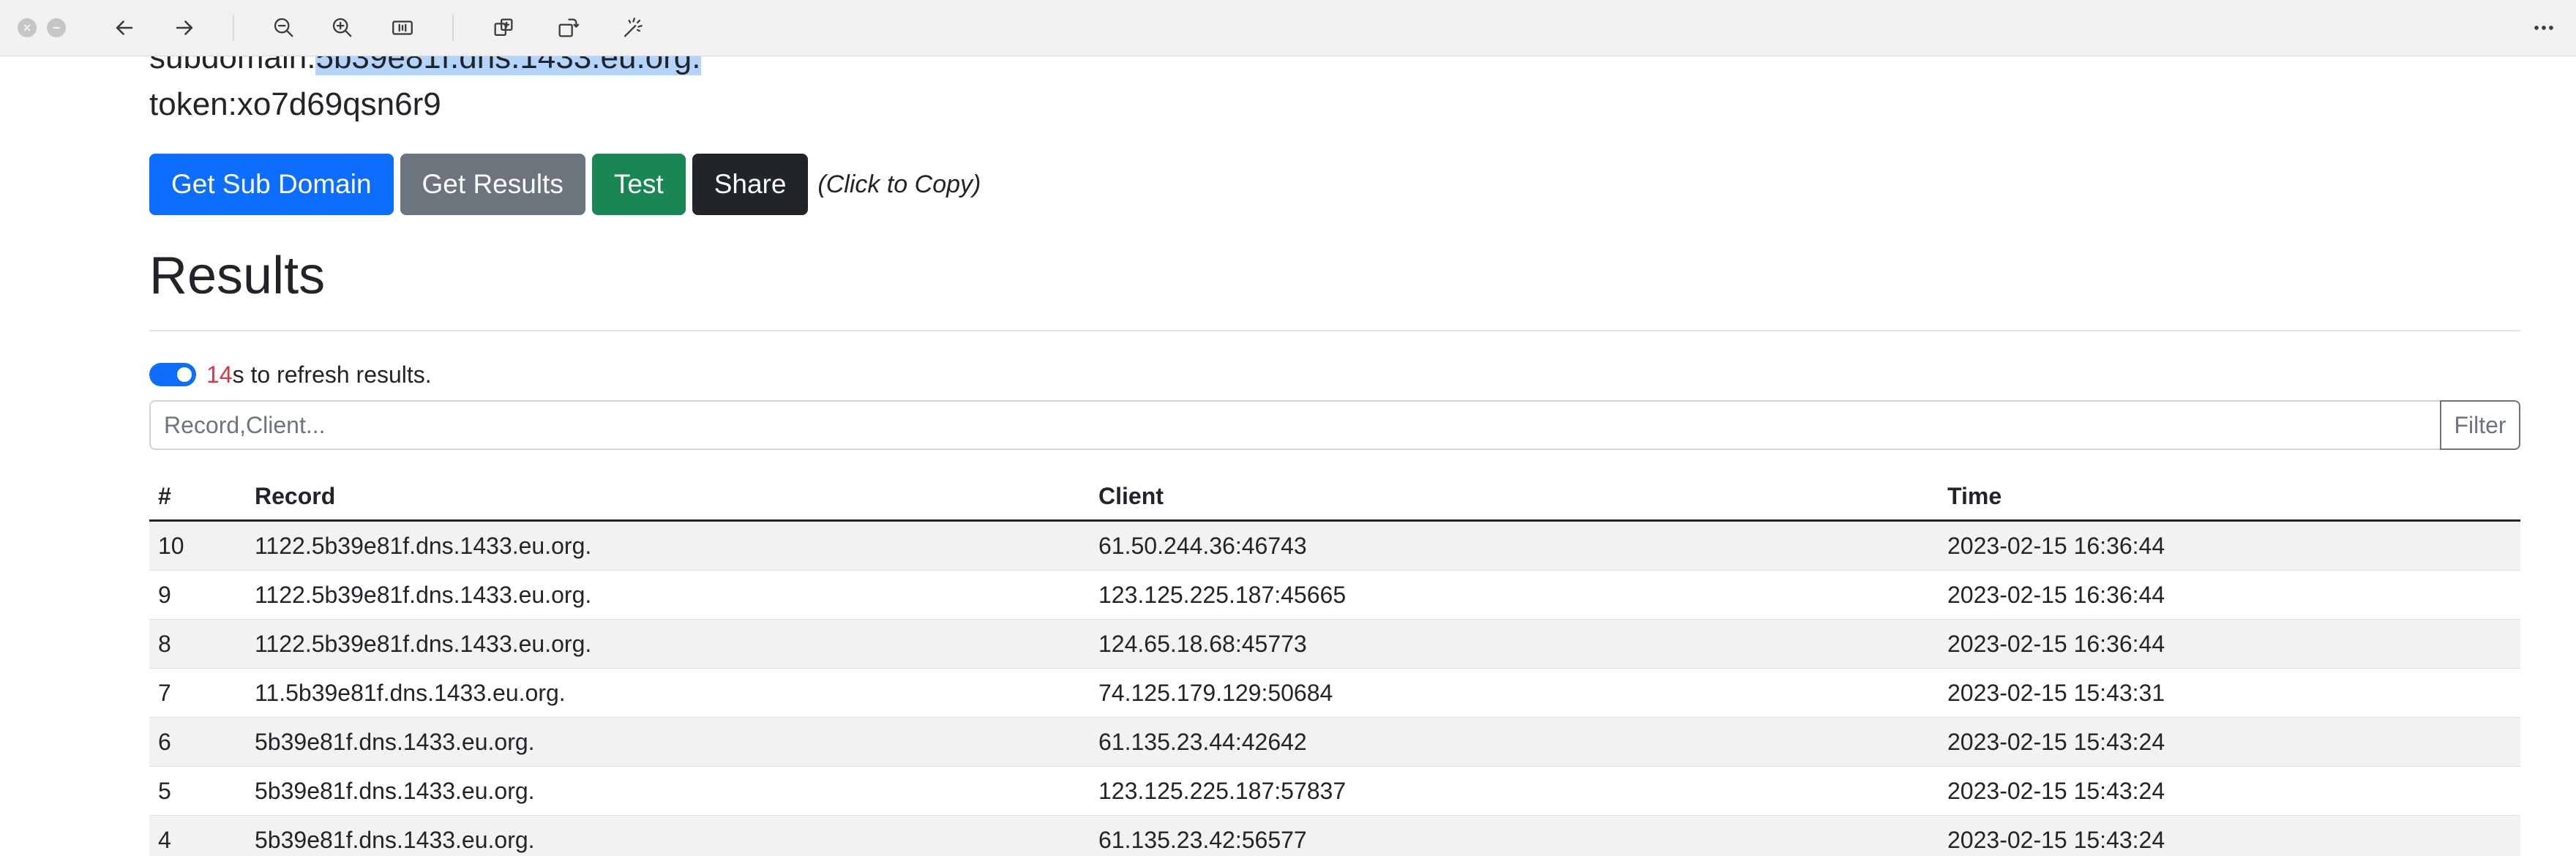  What do you see at coordinates (2229, 497) in the screenshot?
I see `column-header-time: Time` at bounding box center [2229, 497].